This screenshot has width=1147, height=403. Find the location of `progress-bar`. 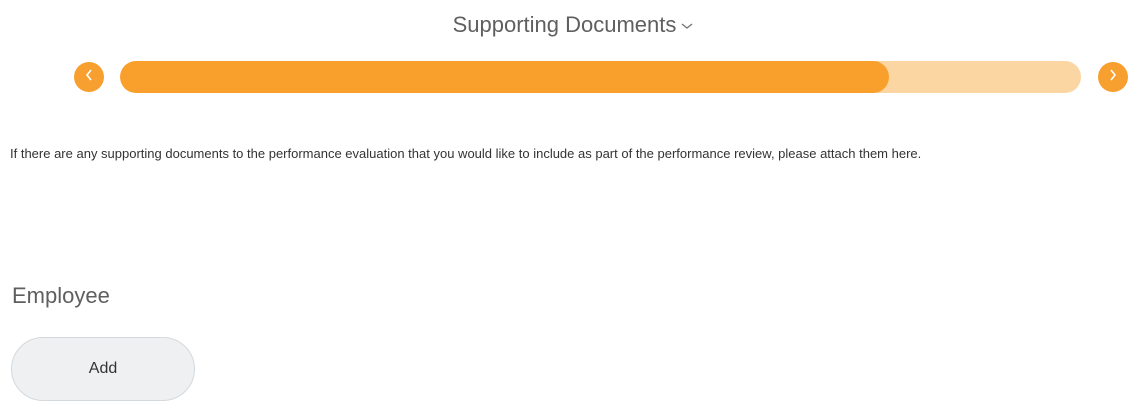

progress-bar is located at coordinates (600, 77).